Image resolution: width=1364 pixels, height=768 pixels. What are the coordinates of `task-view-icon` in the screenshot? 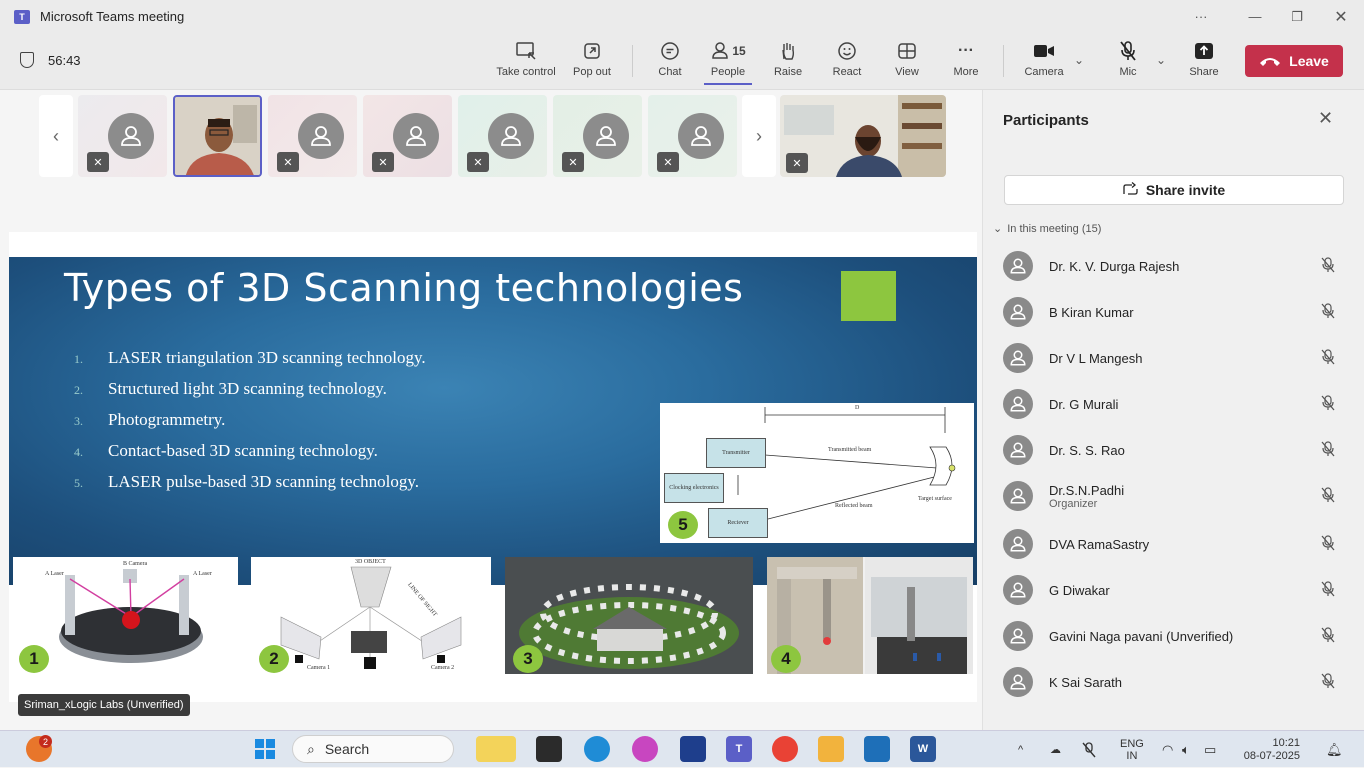 It's located at (549, 749).